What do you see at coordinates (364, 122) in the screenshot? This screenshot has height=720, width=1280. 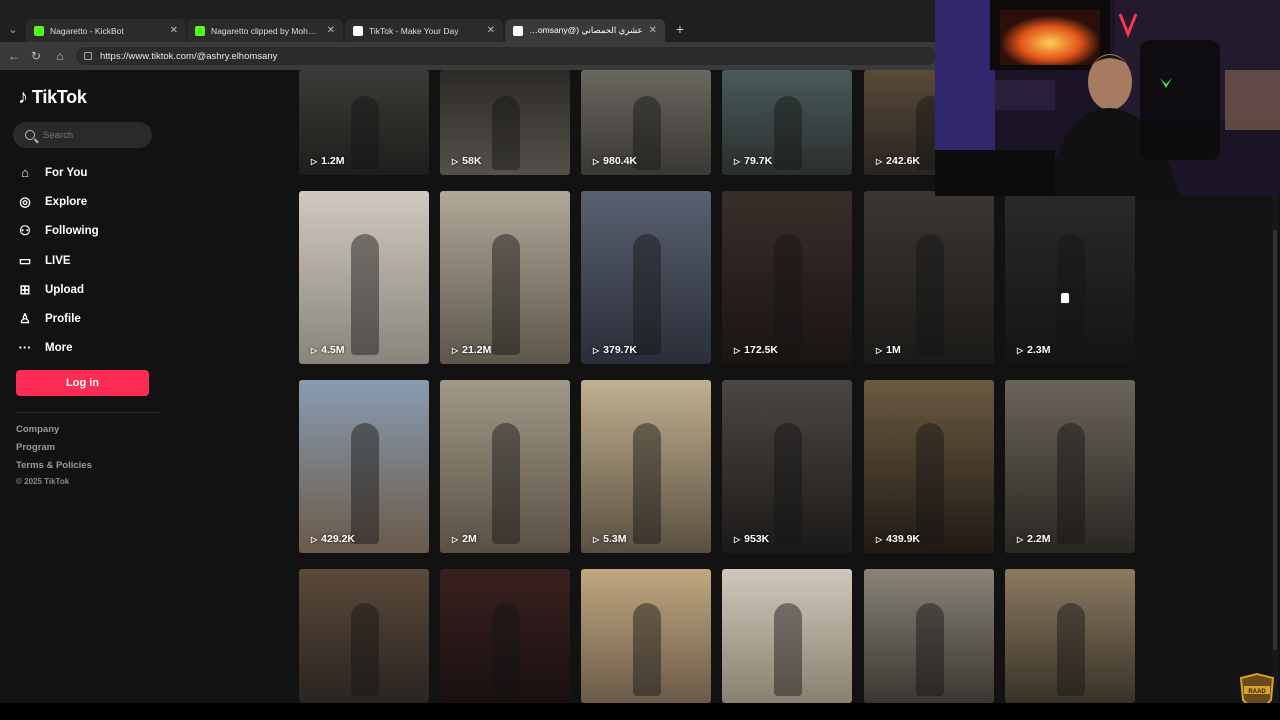 I see `video-tile: ▷ 1.2M` at bounding box center [364, 122].